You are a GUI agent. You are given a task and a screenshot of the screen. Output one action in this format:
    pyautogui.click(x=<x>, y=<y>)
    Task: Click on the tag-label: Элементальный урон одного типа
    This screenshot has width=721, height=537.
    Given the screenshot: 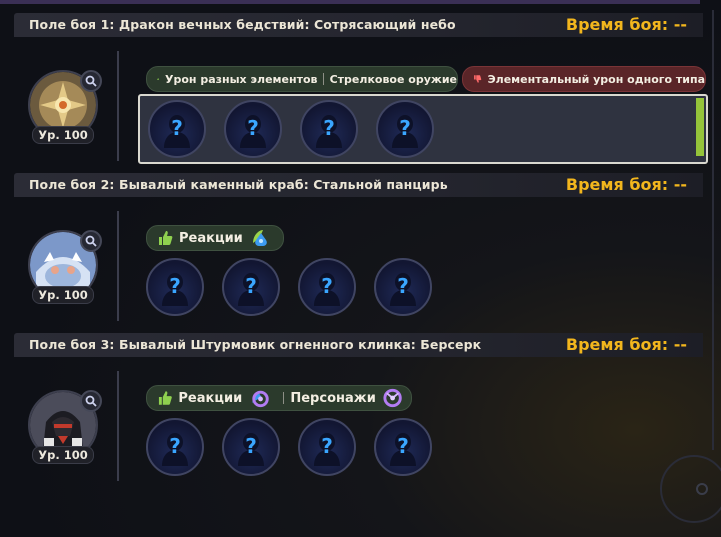 What is the action you would take?
    pyautogui.click(x=596, y=79)
    